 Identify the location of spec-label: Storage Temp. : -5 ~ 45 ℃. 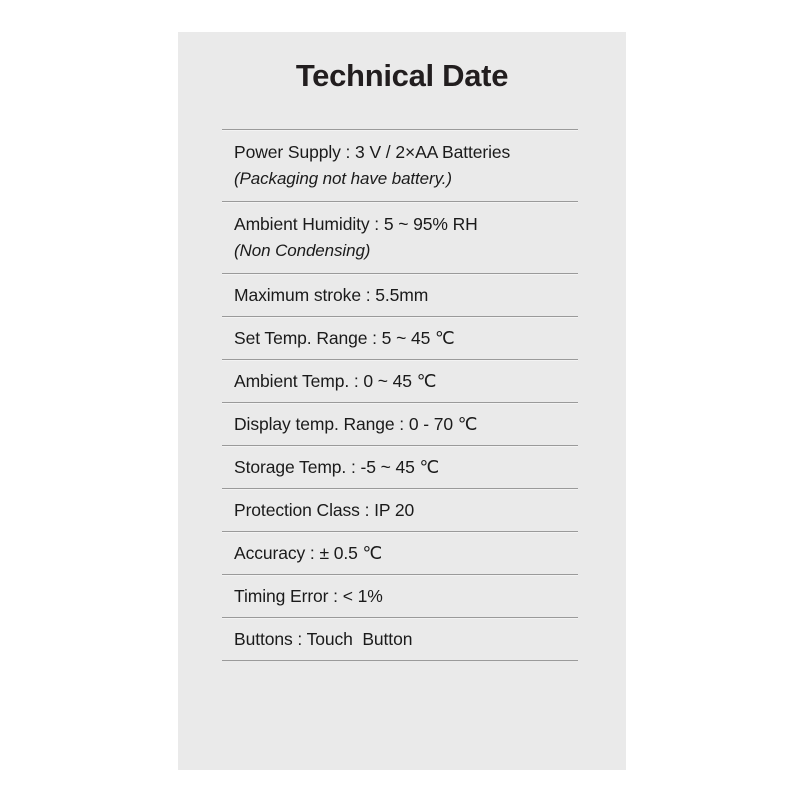
(337, 467).